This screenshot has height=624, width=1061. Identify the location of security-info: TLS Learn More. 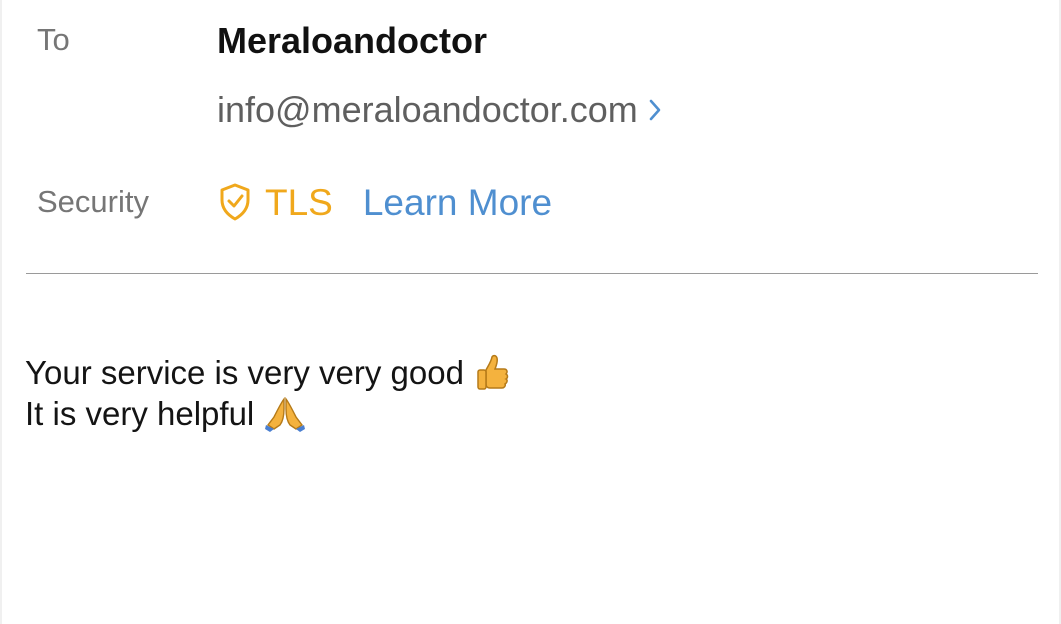
(385, 202).